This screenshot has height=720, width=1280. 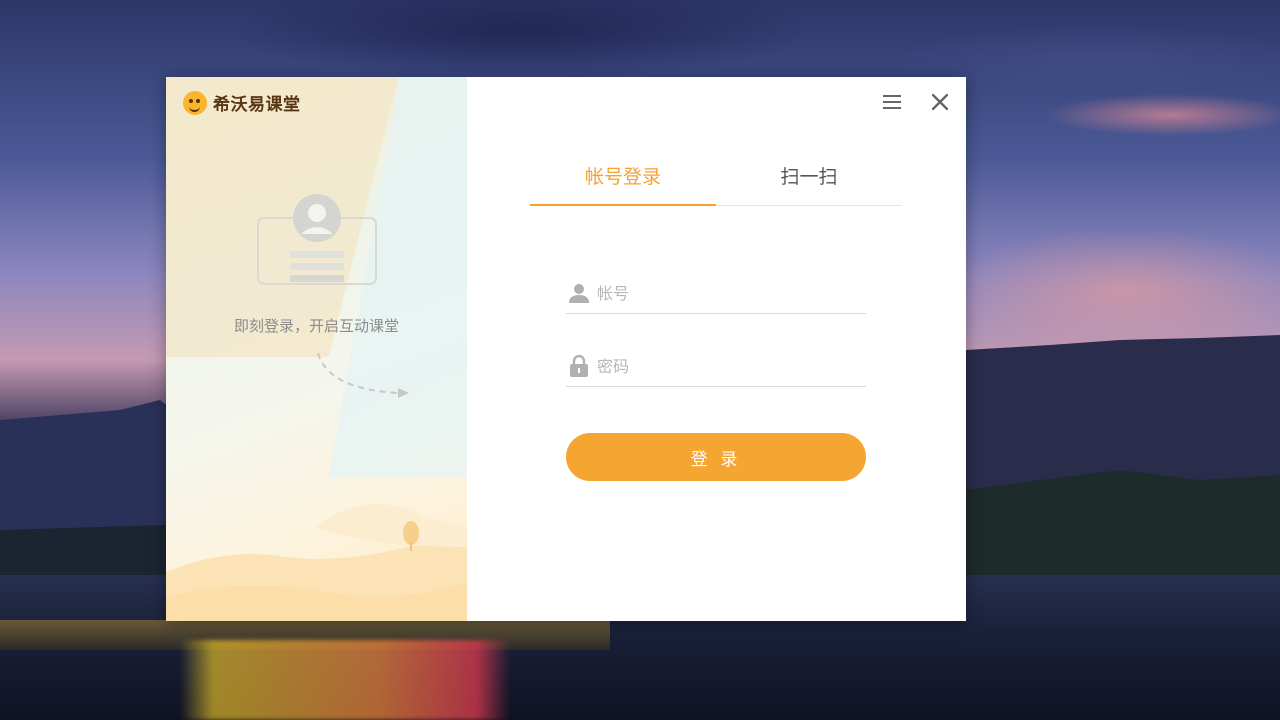 I want to click on menu-button, so click(x=892, y=102).